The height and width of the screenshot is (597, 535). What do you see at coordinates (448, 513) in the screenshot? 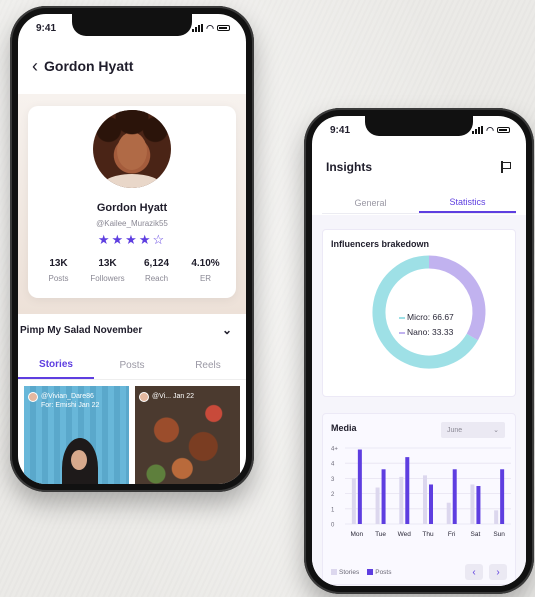
I see `bar-stories-fri` at bounding box center [448, 513].